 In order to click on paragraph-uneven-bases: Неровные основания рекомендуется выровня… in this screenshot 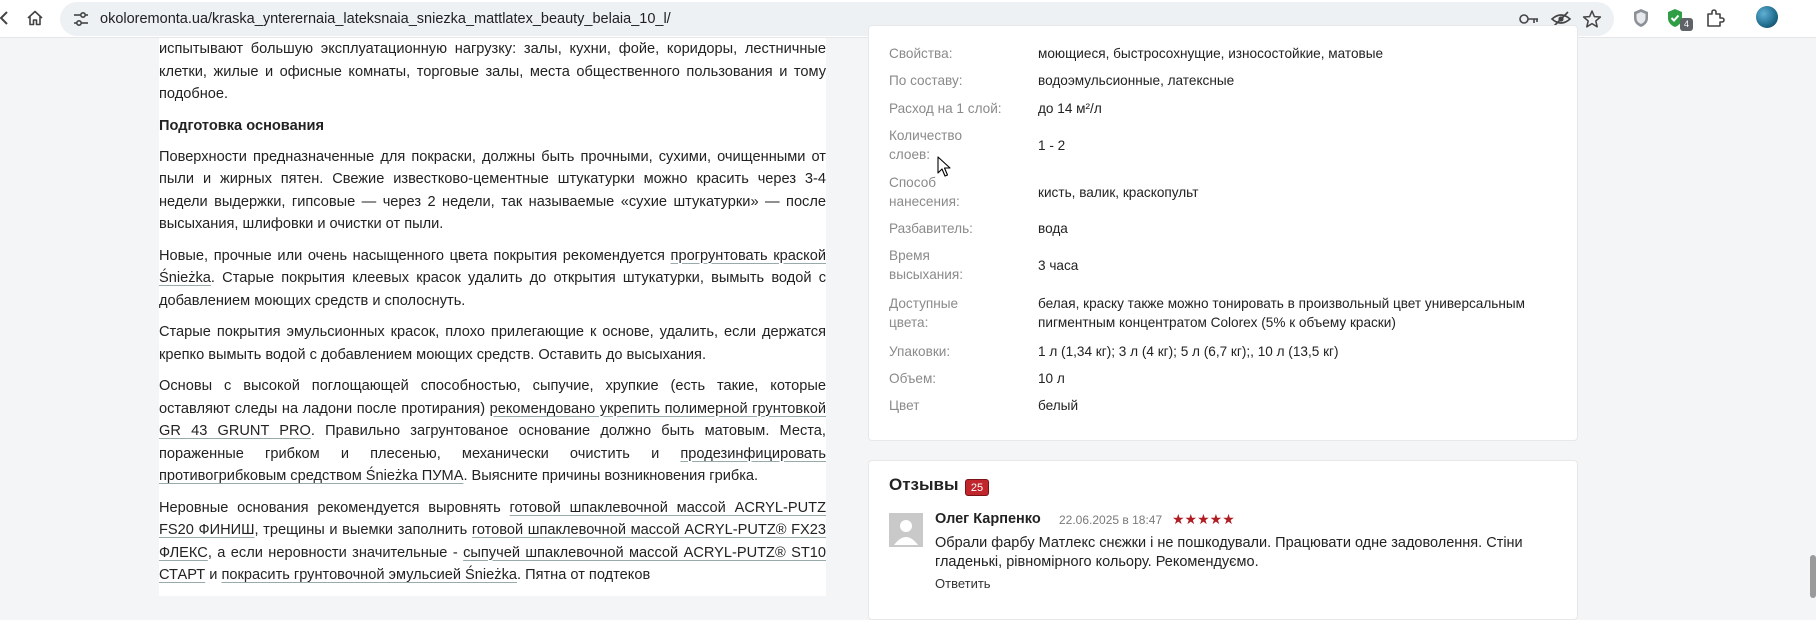, I will do `click(493, 541)`.